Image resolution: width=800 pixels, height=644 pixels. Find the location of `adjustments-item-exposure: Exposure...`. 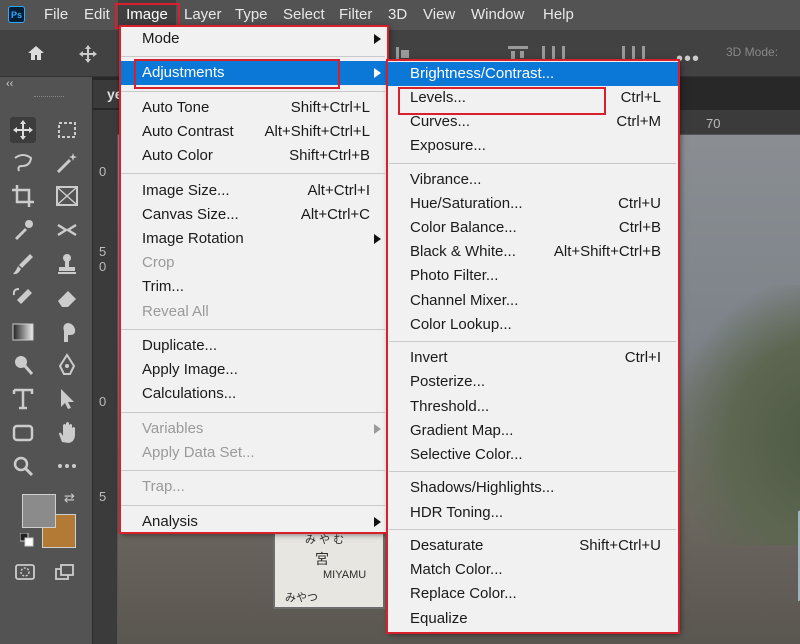

adjustments-item-exposure: Exposure... is located at coordinates (532, 146).